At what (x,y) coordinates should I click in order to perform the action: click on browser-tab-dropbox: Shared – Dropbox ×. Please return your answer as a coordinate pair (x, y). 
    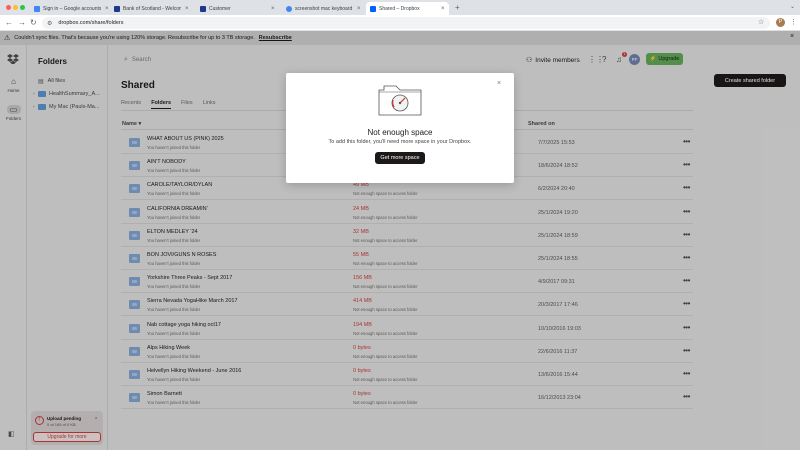
    Looking at the image, I should click on (407, 8).